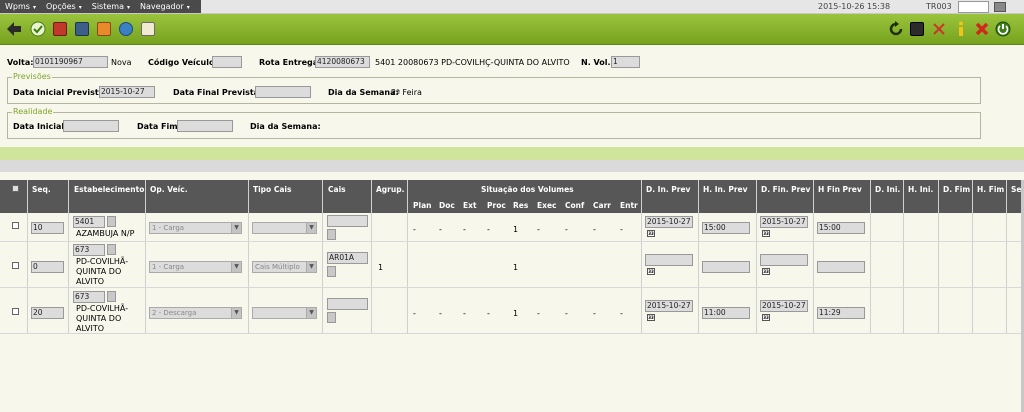 This screenshot has height=412, width=1024. I want to click on data-final-prevista-label: Data Final Prevista:, so click(218, 92).